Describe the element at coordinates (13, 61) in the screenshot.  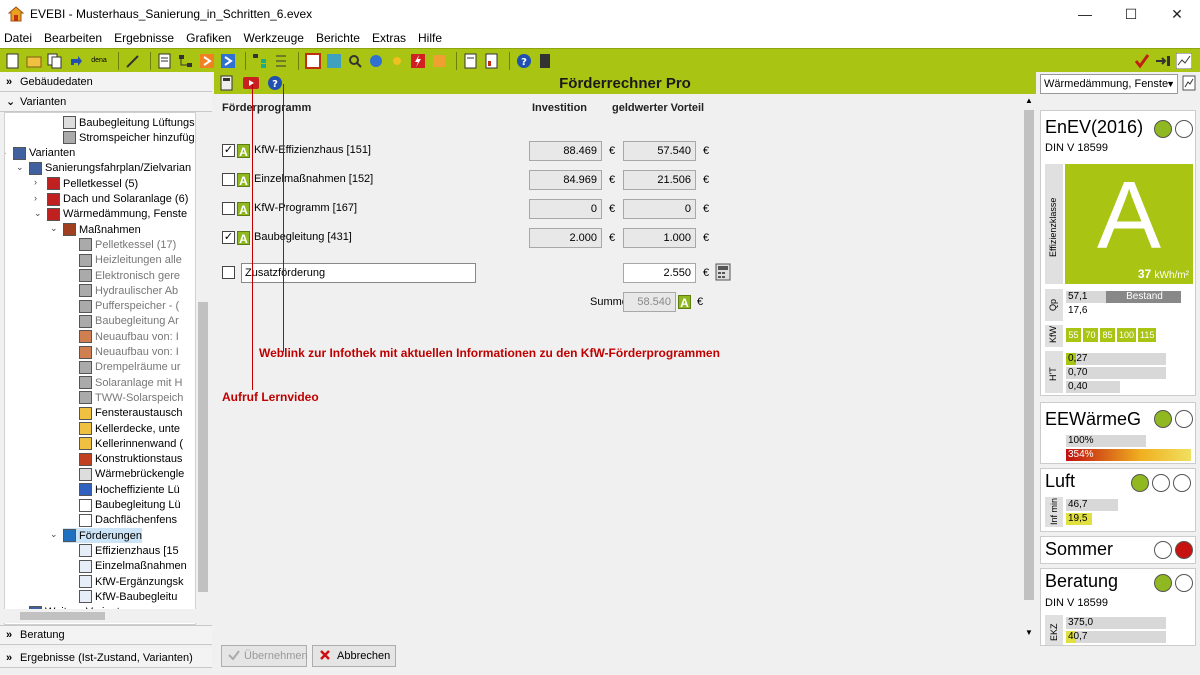
I see `new-file-icon` at that location.